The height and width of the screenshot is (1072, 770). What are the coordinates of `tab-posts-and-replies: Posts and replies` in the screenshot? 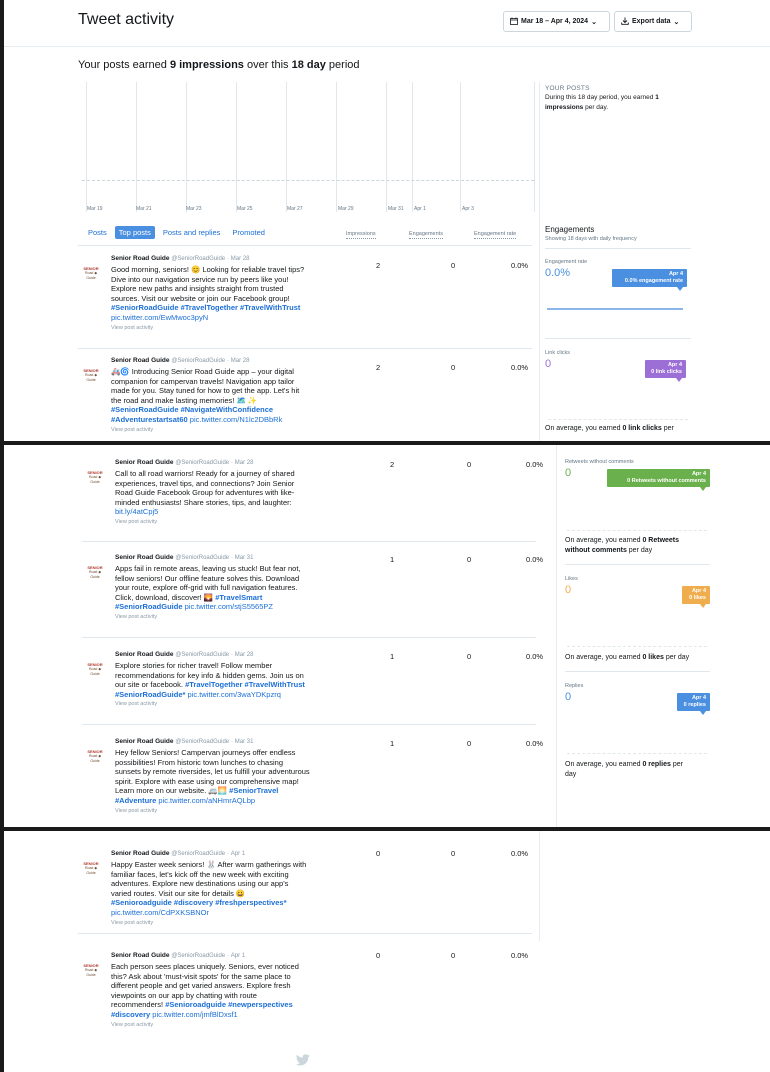 It's located at (192, 232).